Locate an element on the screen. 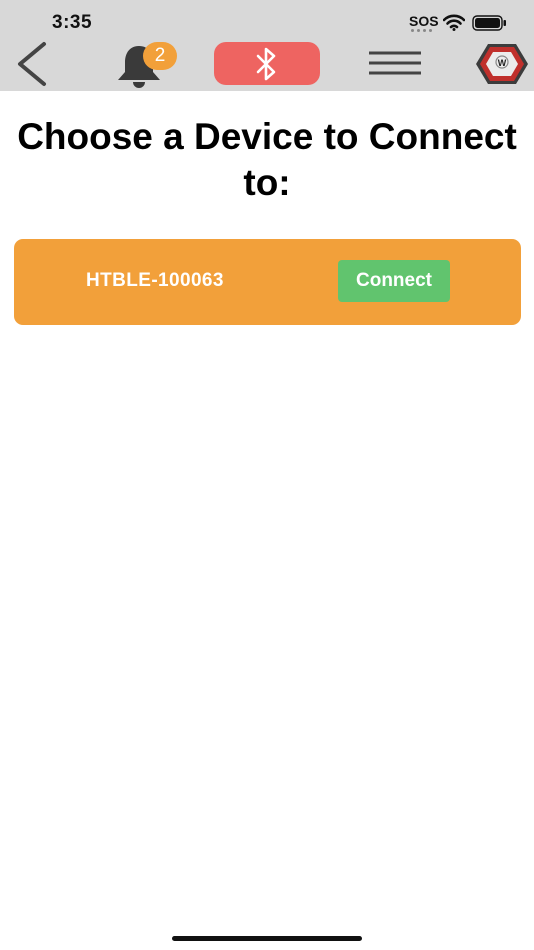  chevron-left-icon is located at coordinates (34, 64).